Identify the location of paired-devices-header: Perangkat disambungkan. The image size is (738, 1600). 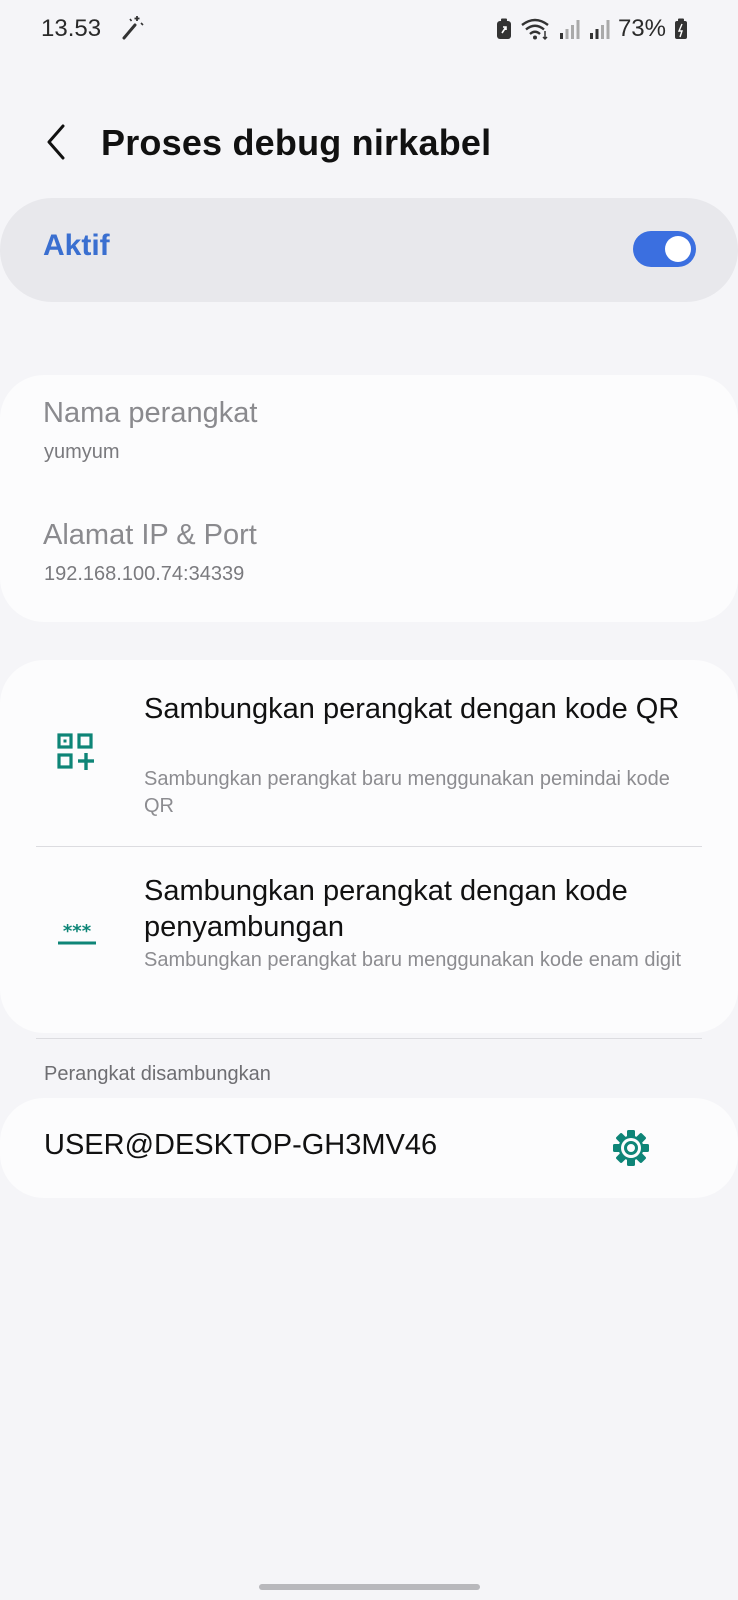
(157, 1074).